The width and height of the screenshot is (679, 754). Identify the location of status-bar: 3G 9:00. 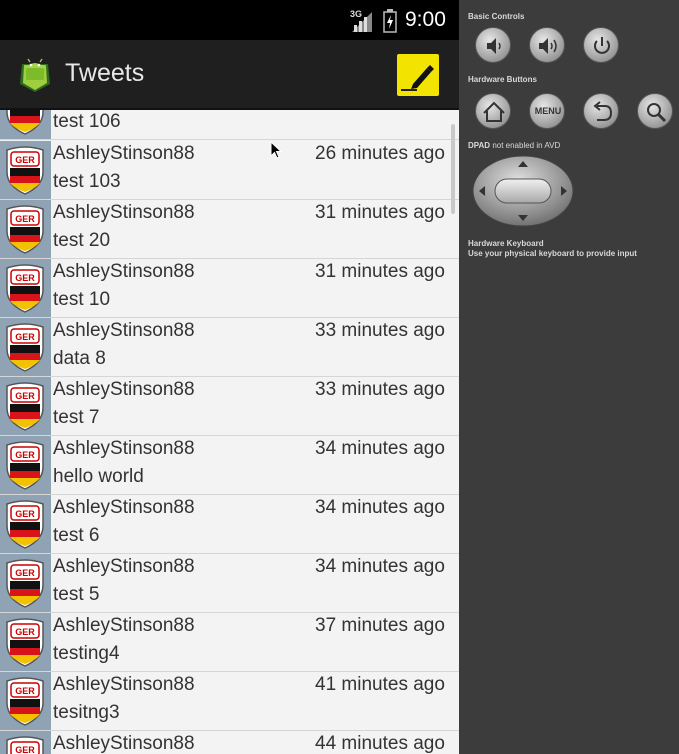
(229, 20).